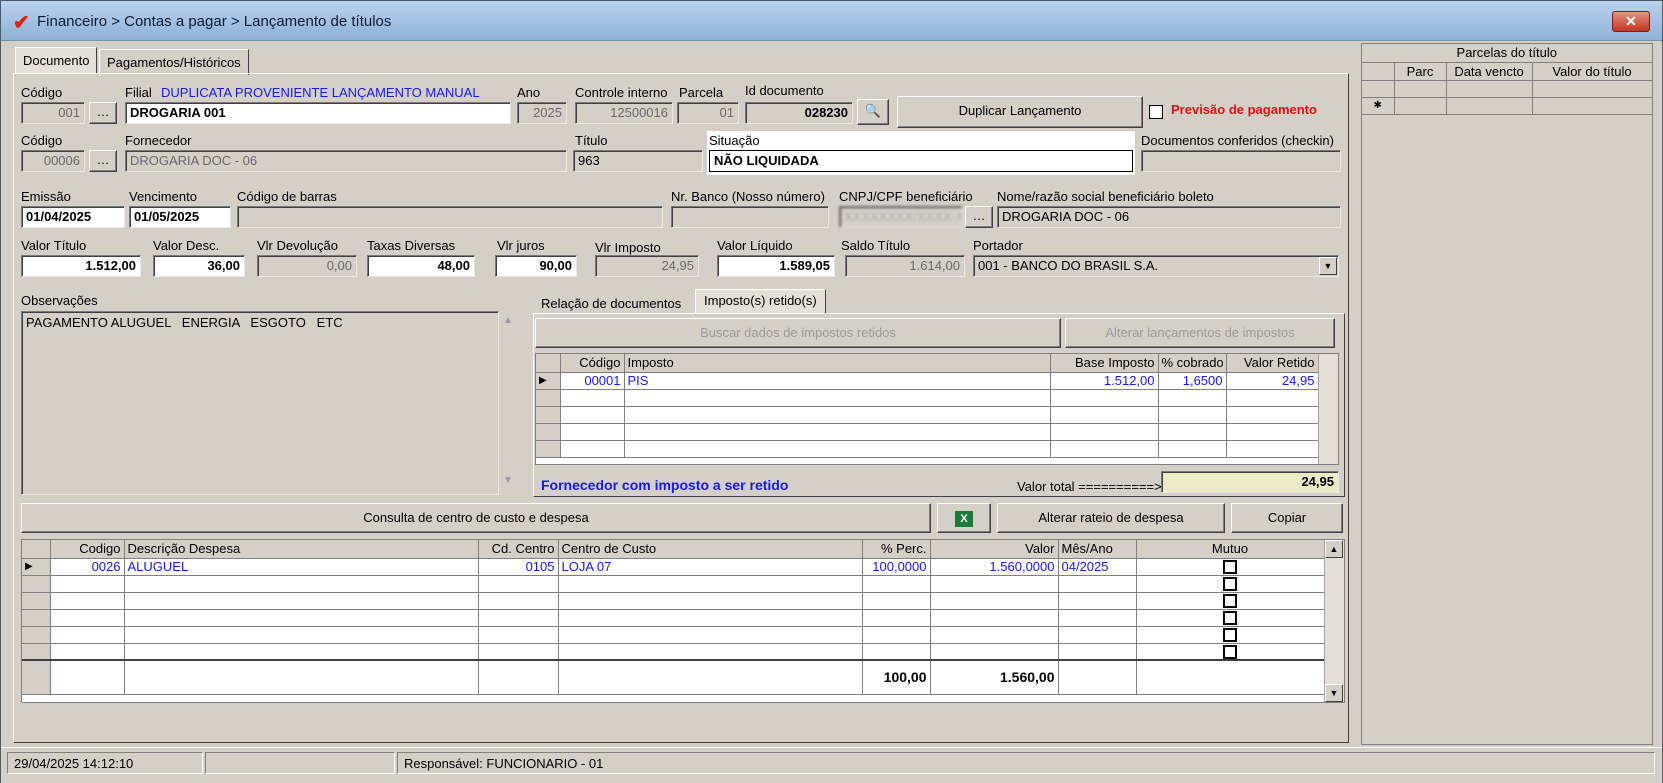  I want to click on previsao-checkbox, so click(1156, 111).